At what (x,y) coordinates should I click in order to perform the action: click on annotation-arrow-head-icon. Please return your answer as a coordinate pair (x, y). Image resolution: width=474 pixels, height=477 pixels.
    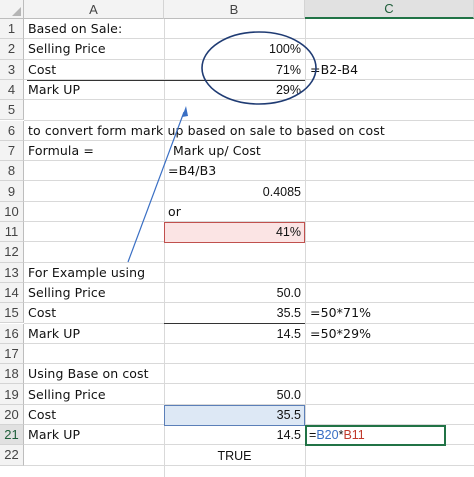
    Looking at the image, I should click on (185, 111).